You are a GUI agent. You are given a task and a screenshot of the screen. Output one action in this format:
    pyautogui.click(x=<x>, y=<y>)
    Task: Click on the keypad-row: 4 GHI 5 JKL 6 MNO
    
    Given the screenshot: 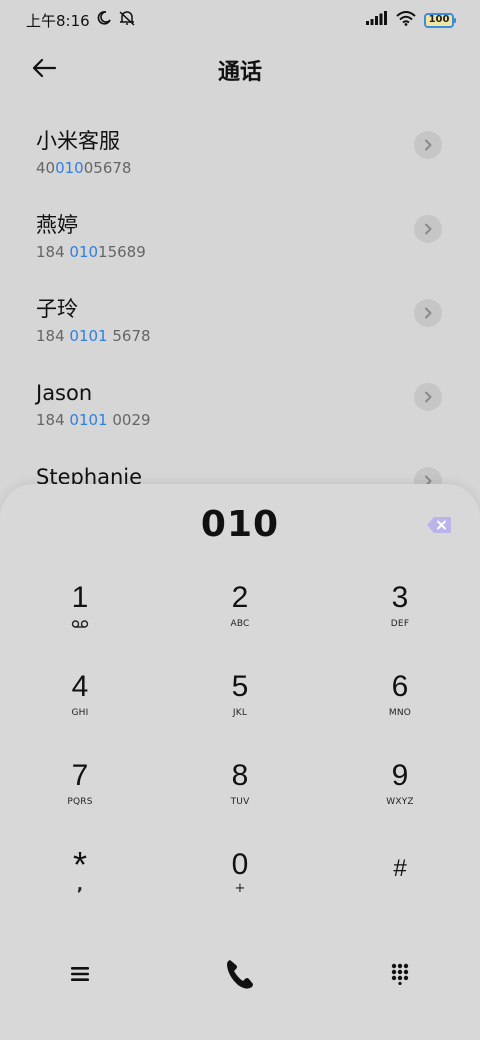 What is the action you would take?
    pyautogui.click(x=240, y=701)
    